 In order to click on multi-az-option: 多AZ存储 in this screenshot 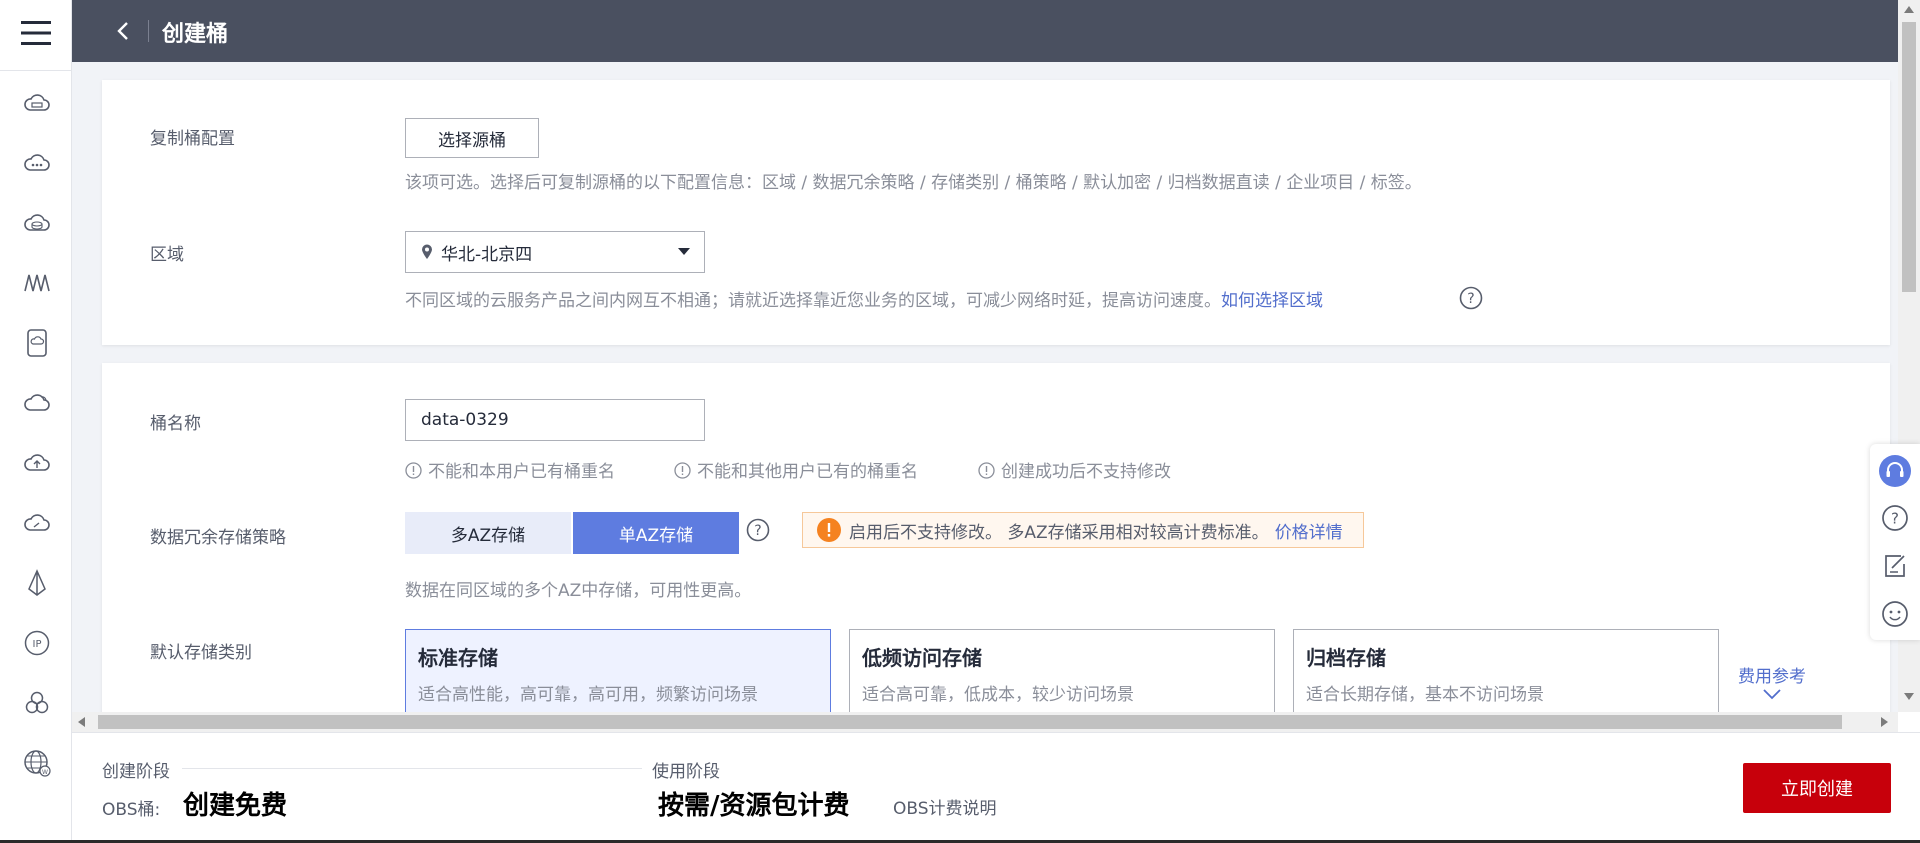, I will do `click(488, 533)`.